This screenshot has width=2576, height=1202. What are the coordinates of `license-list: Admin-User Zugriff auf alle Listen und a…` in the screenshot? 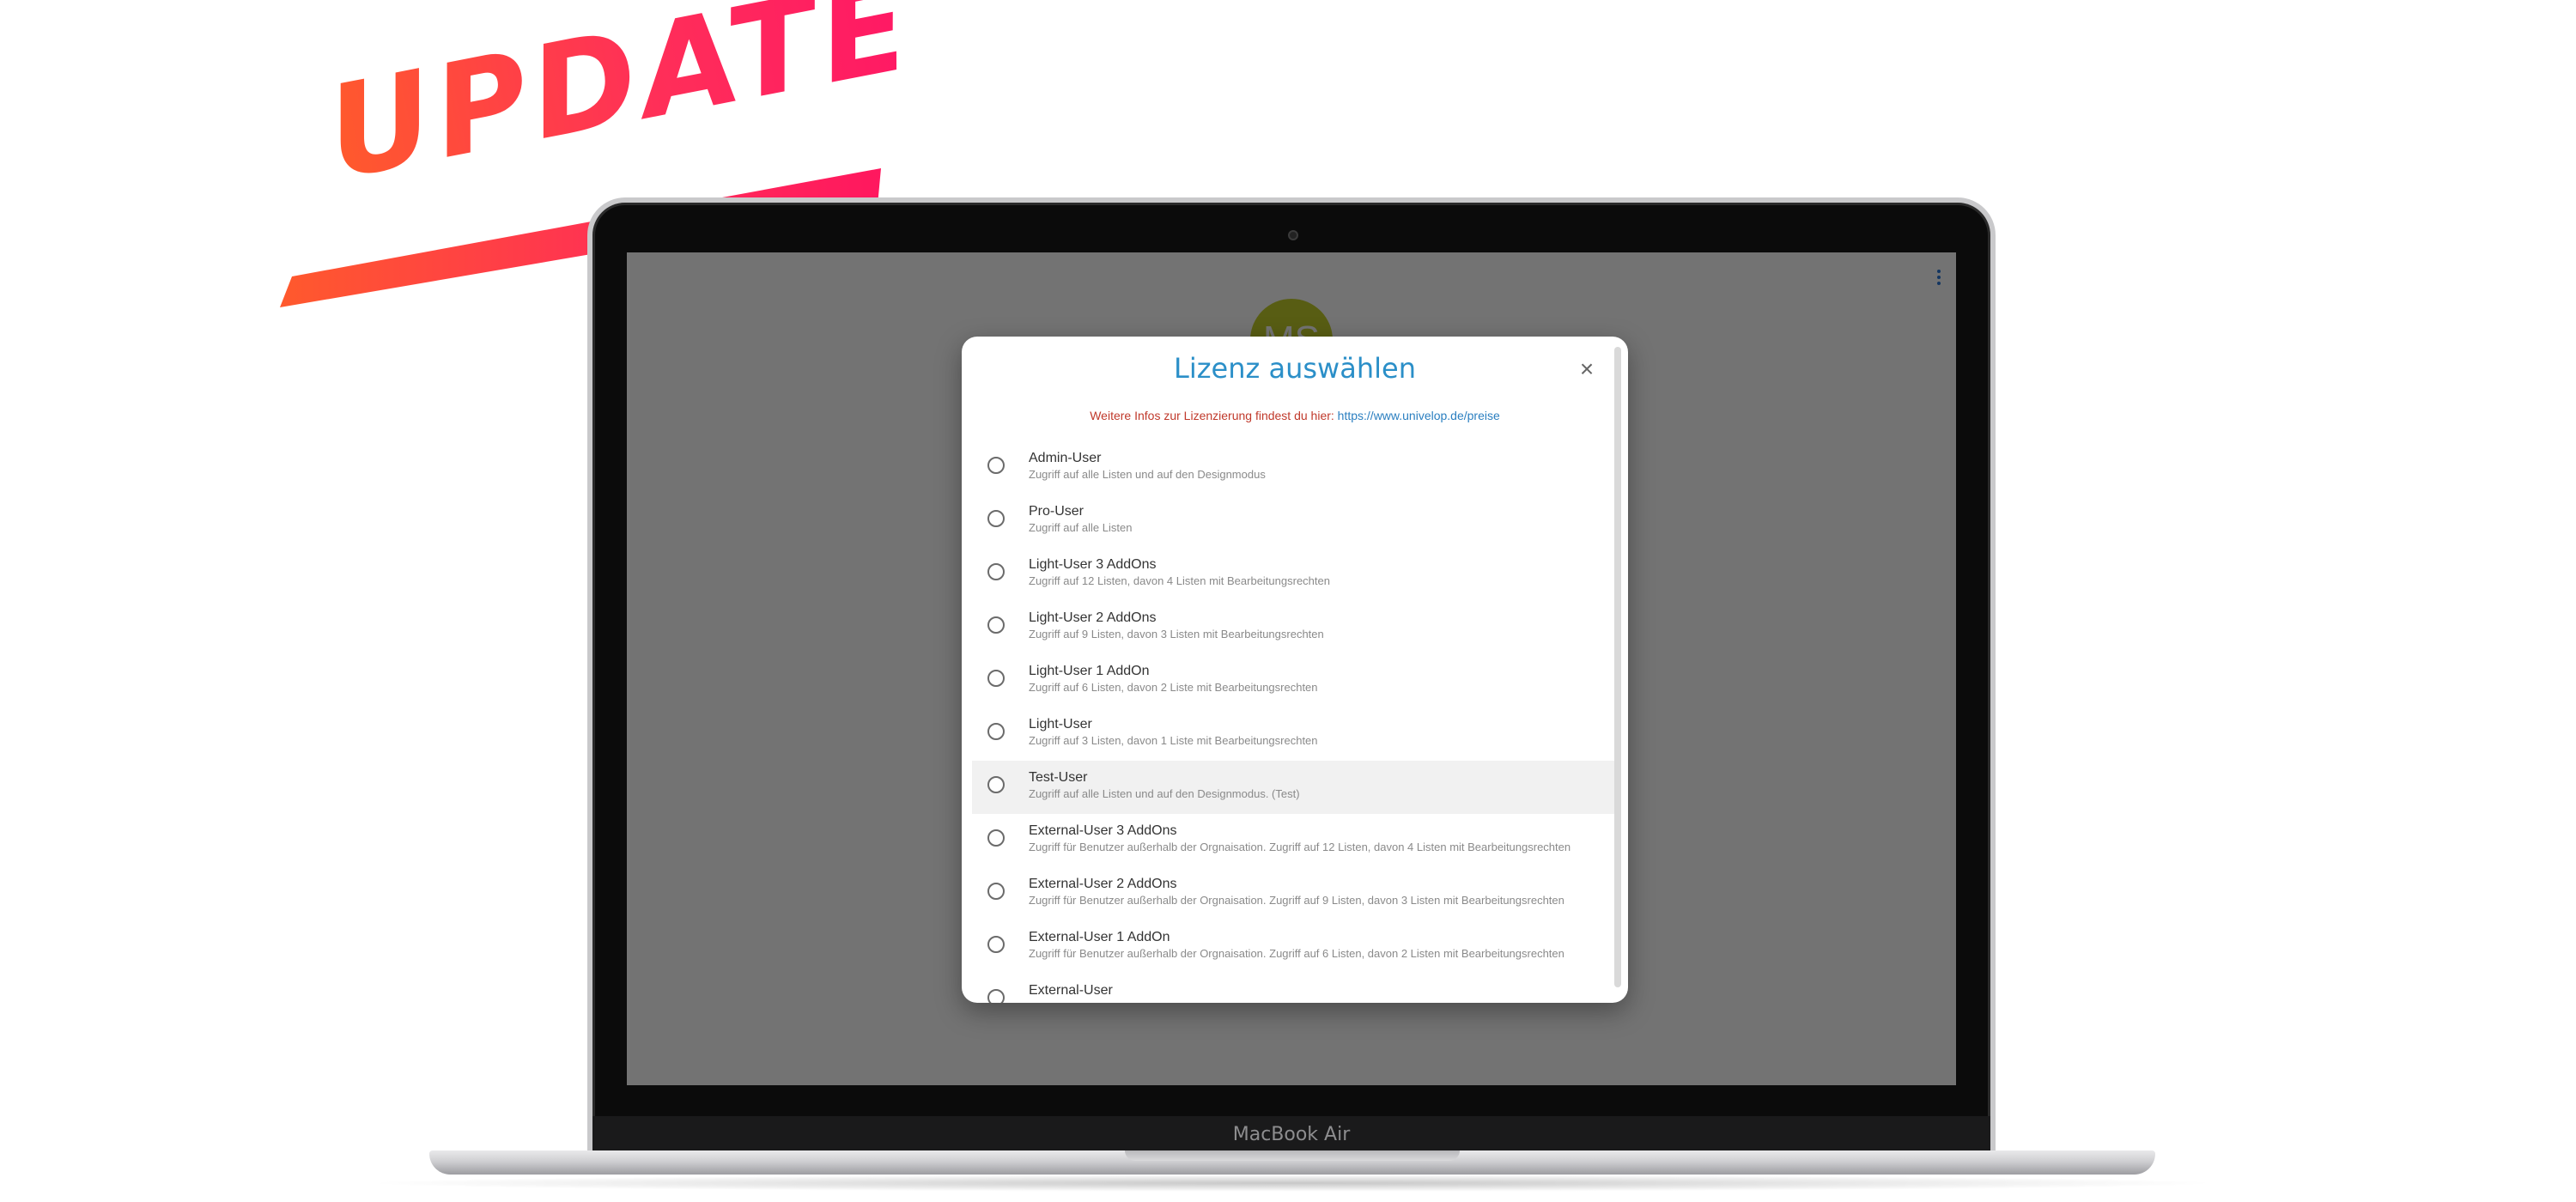 It's located at (1295, 722).